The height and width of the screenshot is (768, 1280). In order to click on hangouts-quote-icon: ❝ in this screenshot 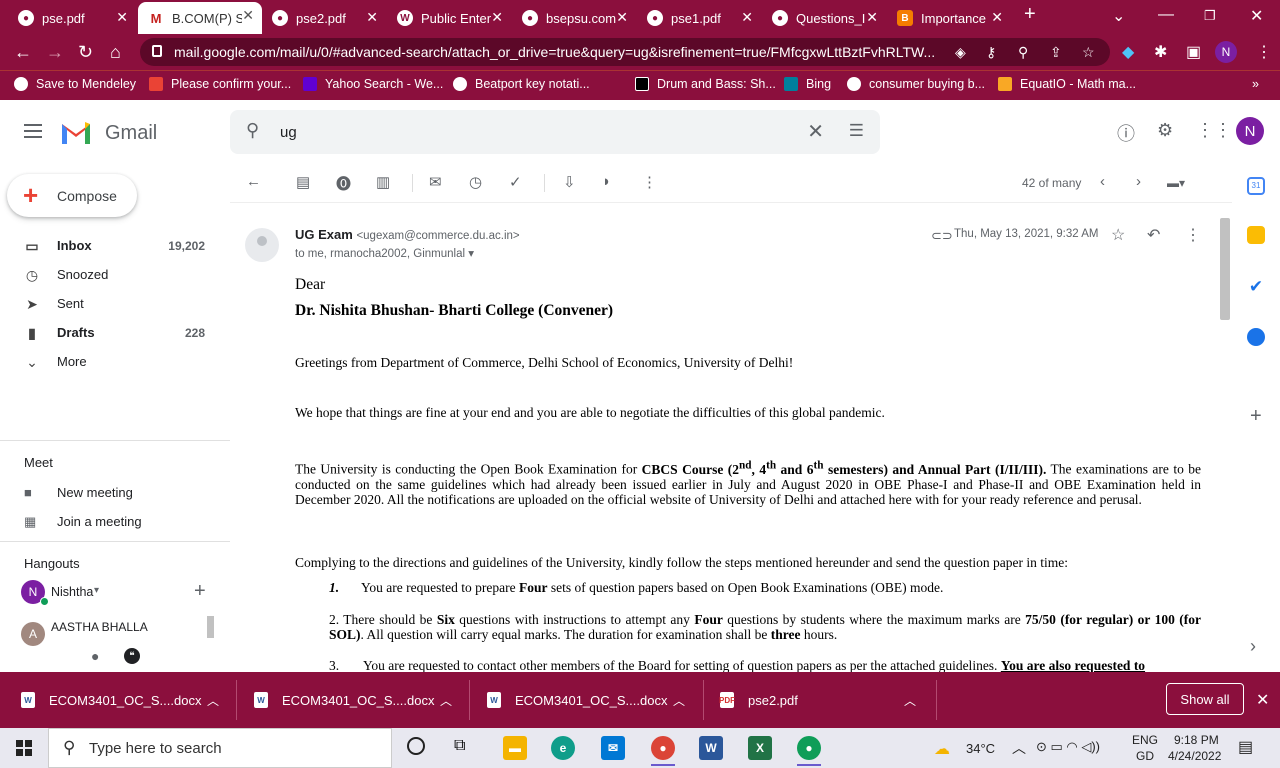, I will do `click(132, 656)`.